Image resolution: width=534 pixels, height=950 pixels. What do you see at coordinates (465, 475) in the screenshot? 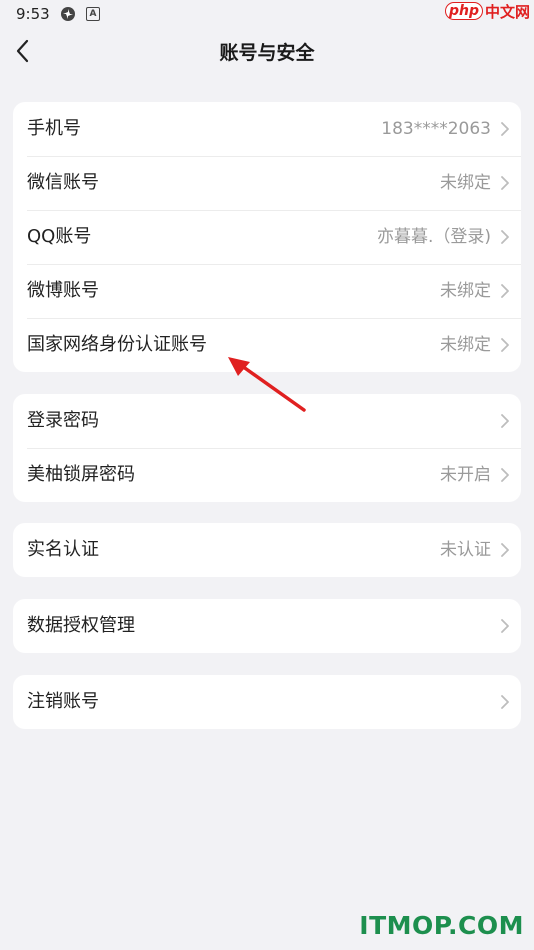
I see `row-value: 未开启` at bounding box center [465, 475].